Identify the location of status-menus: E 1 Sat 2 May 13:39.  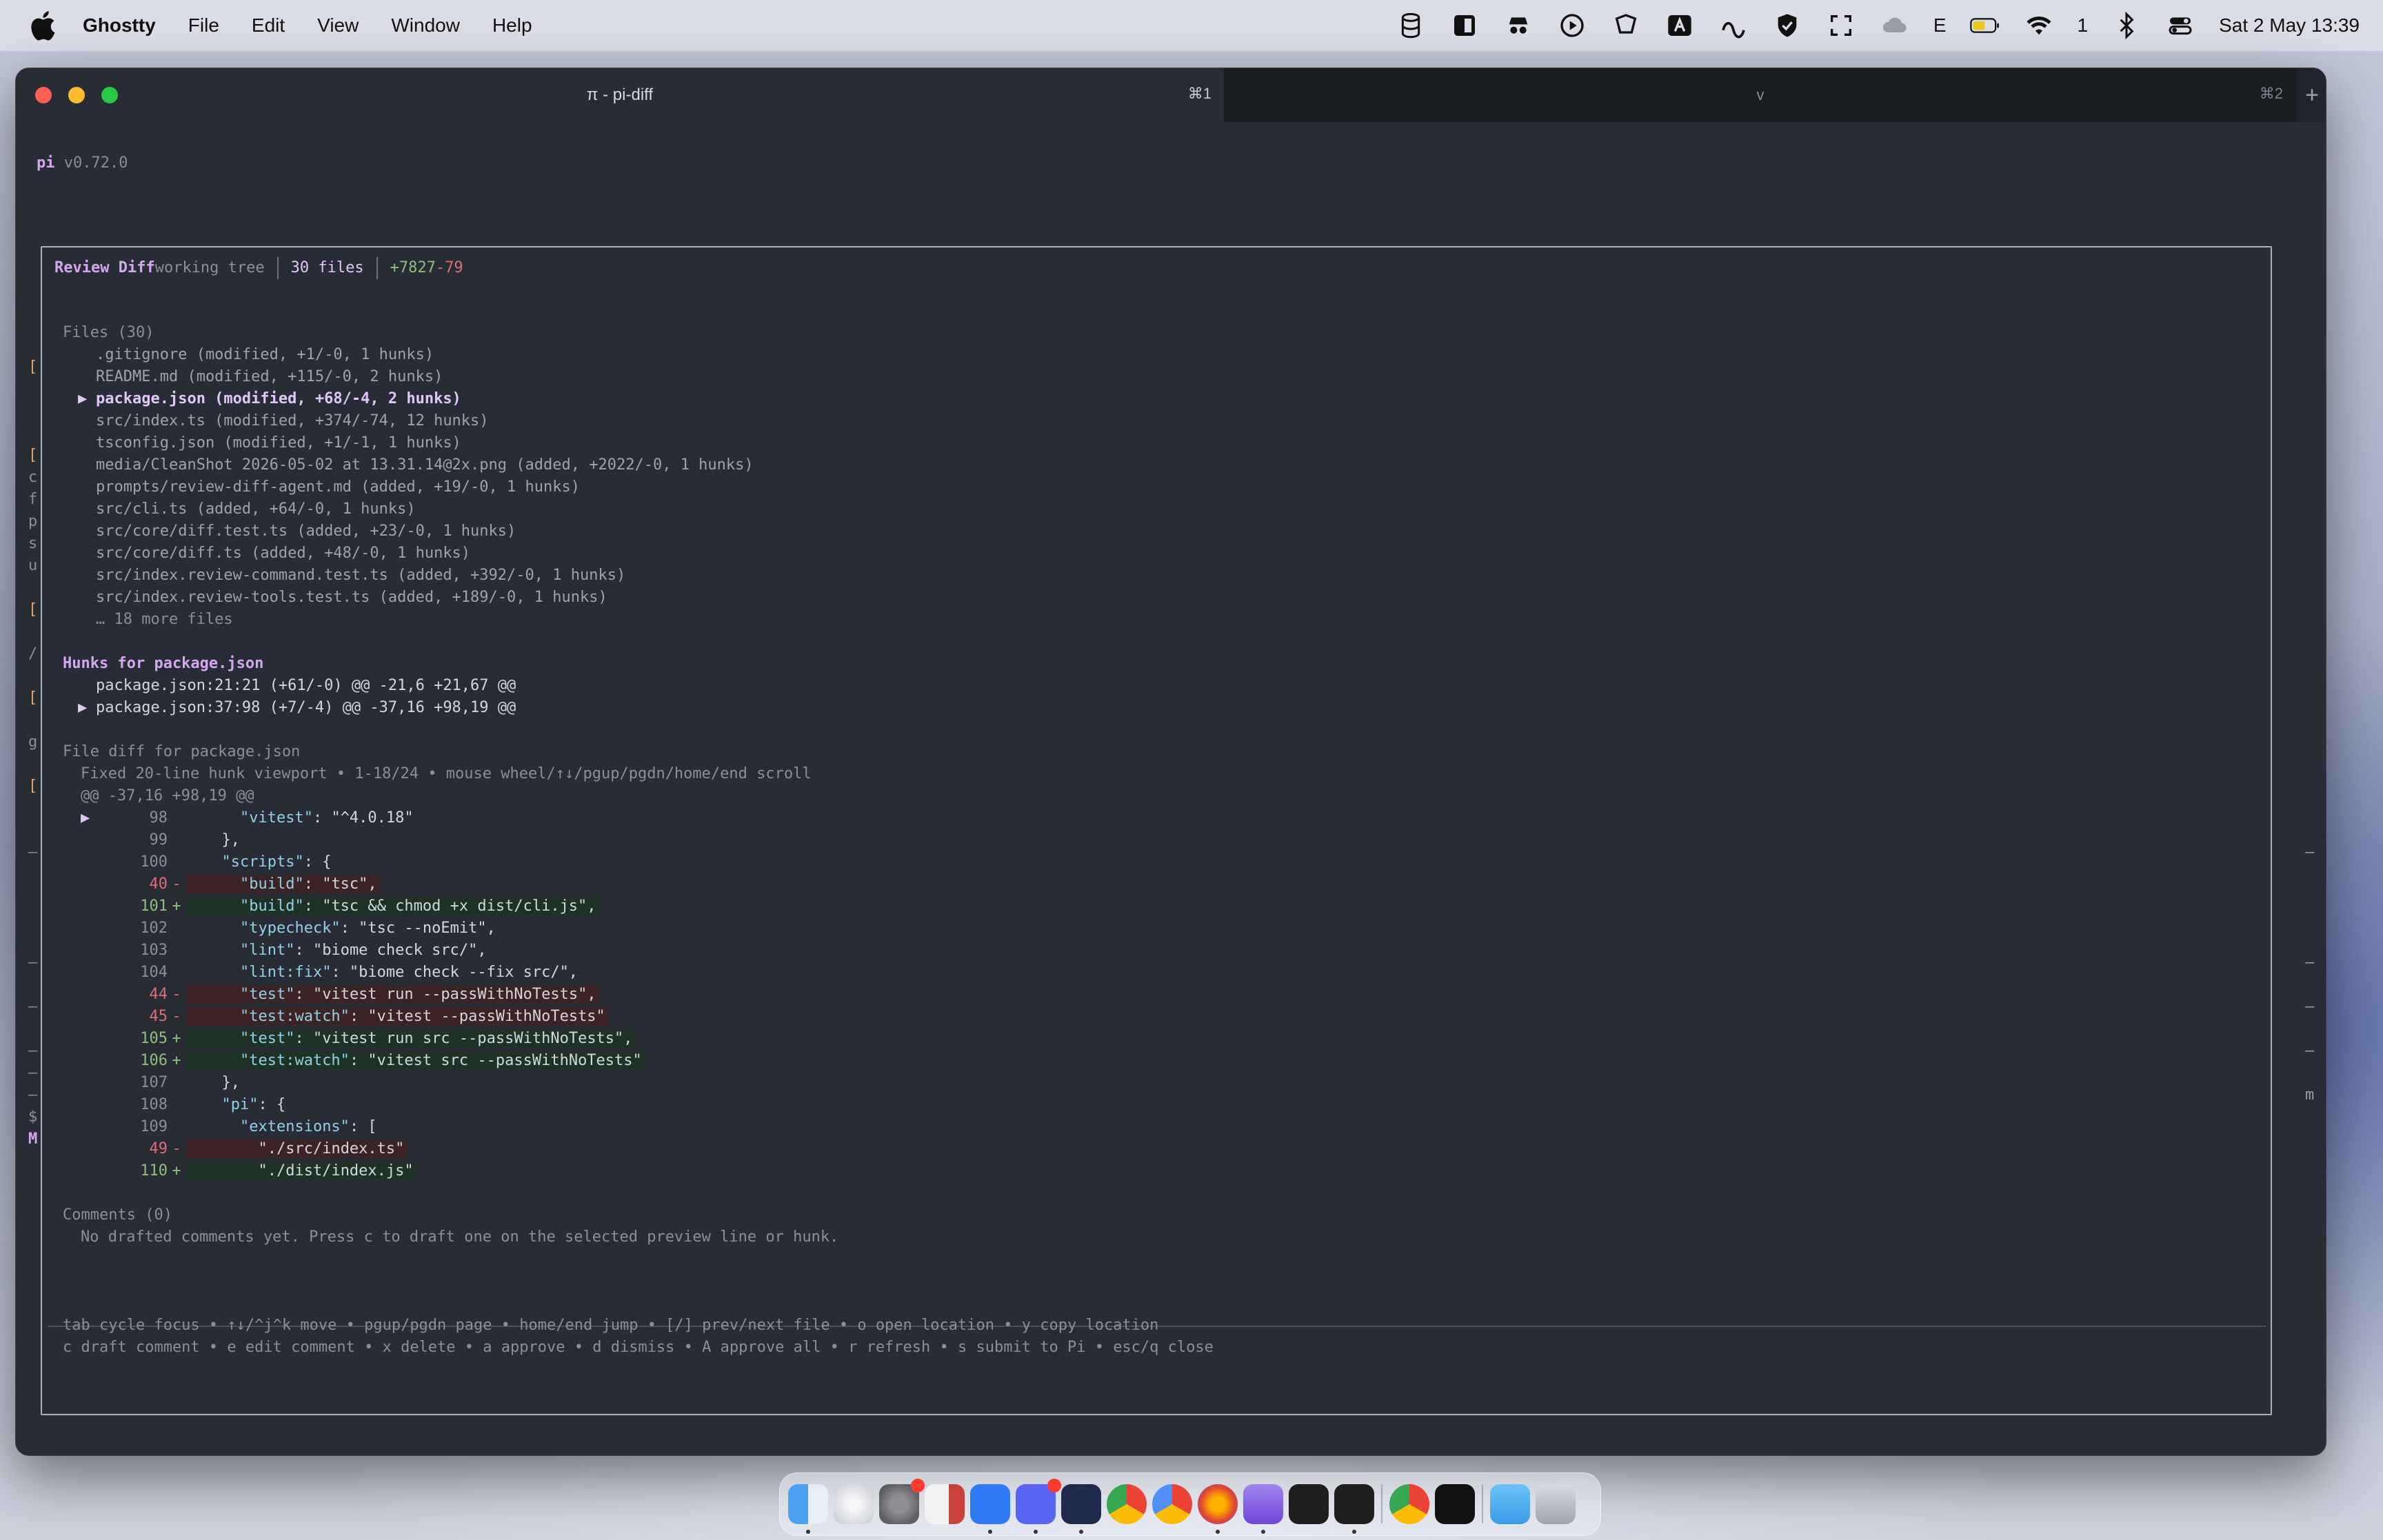
(1866, 26).